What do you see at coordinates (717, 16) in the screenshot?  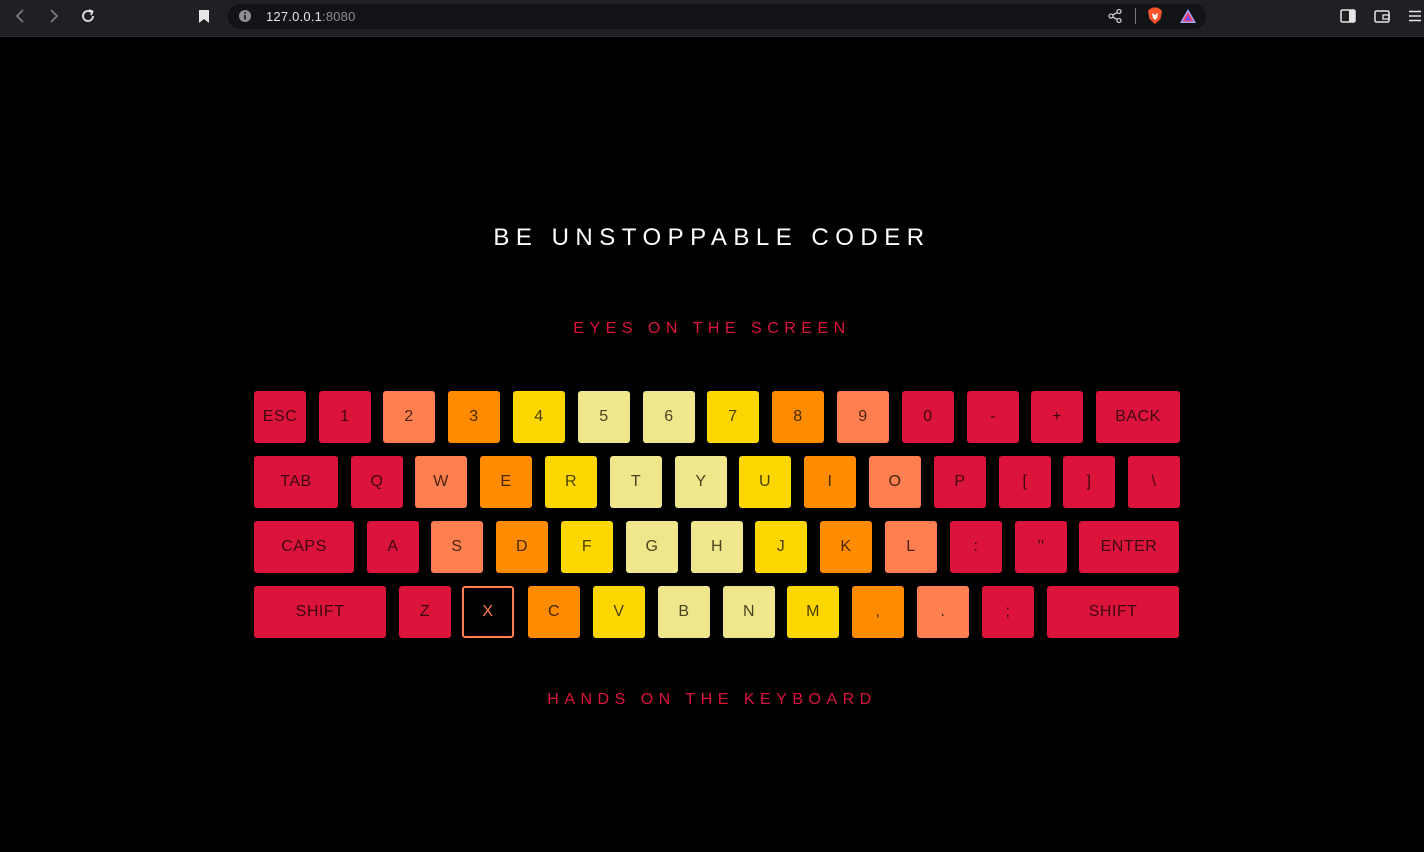 I see `address-bar` at bounding box center [717, 16].